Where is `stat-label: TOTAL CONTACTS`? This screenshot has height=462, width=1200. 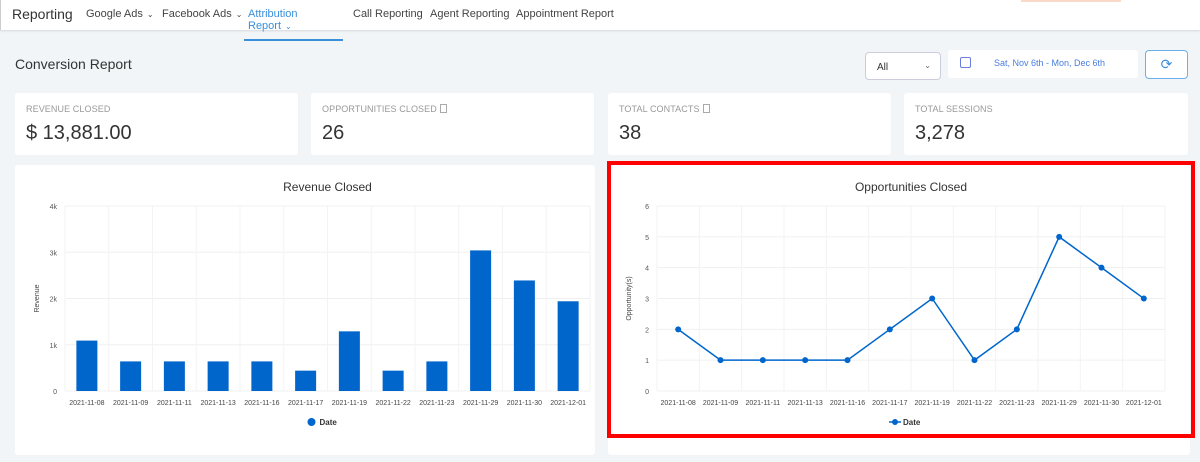
stat-label: TOTAL CONTACTS is located at coordinates (659, 109).